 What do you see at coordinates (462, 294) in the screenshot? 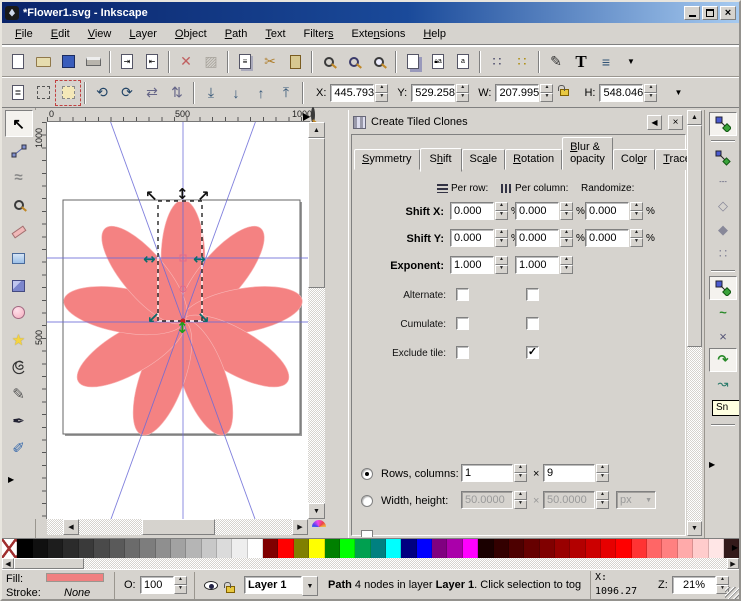
I see `alternate-row-checkbox` at bounding box center [462, 294].